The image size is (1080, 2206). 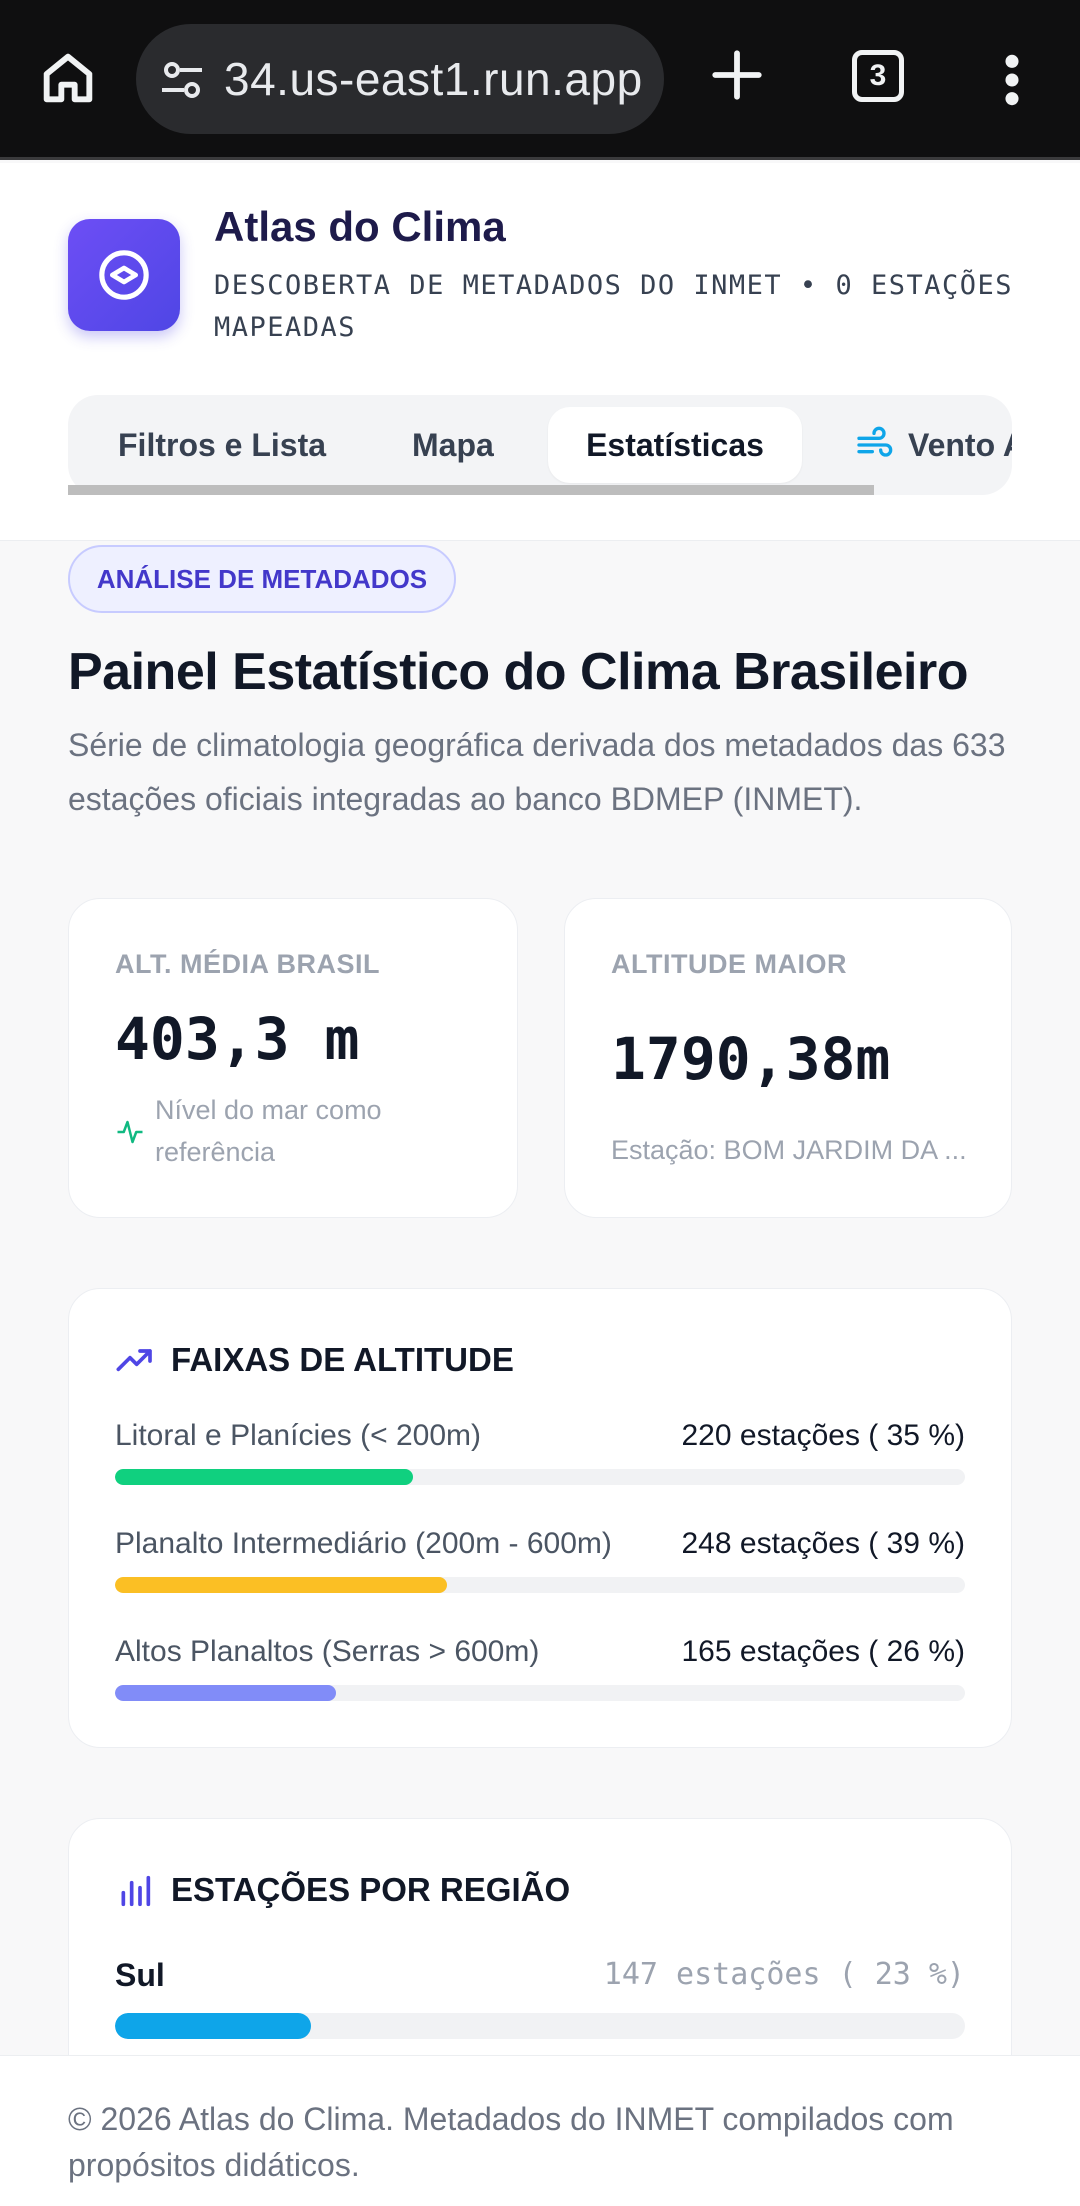 What do you see at coordinates (247, 964) in the screenshot?
I see `stat-label: ALT. MÉDIA BRASIL` at bounding box center [247, 964].